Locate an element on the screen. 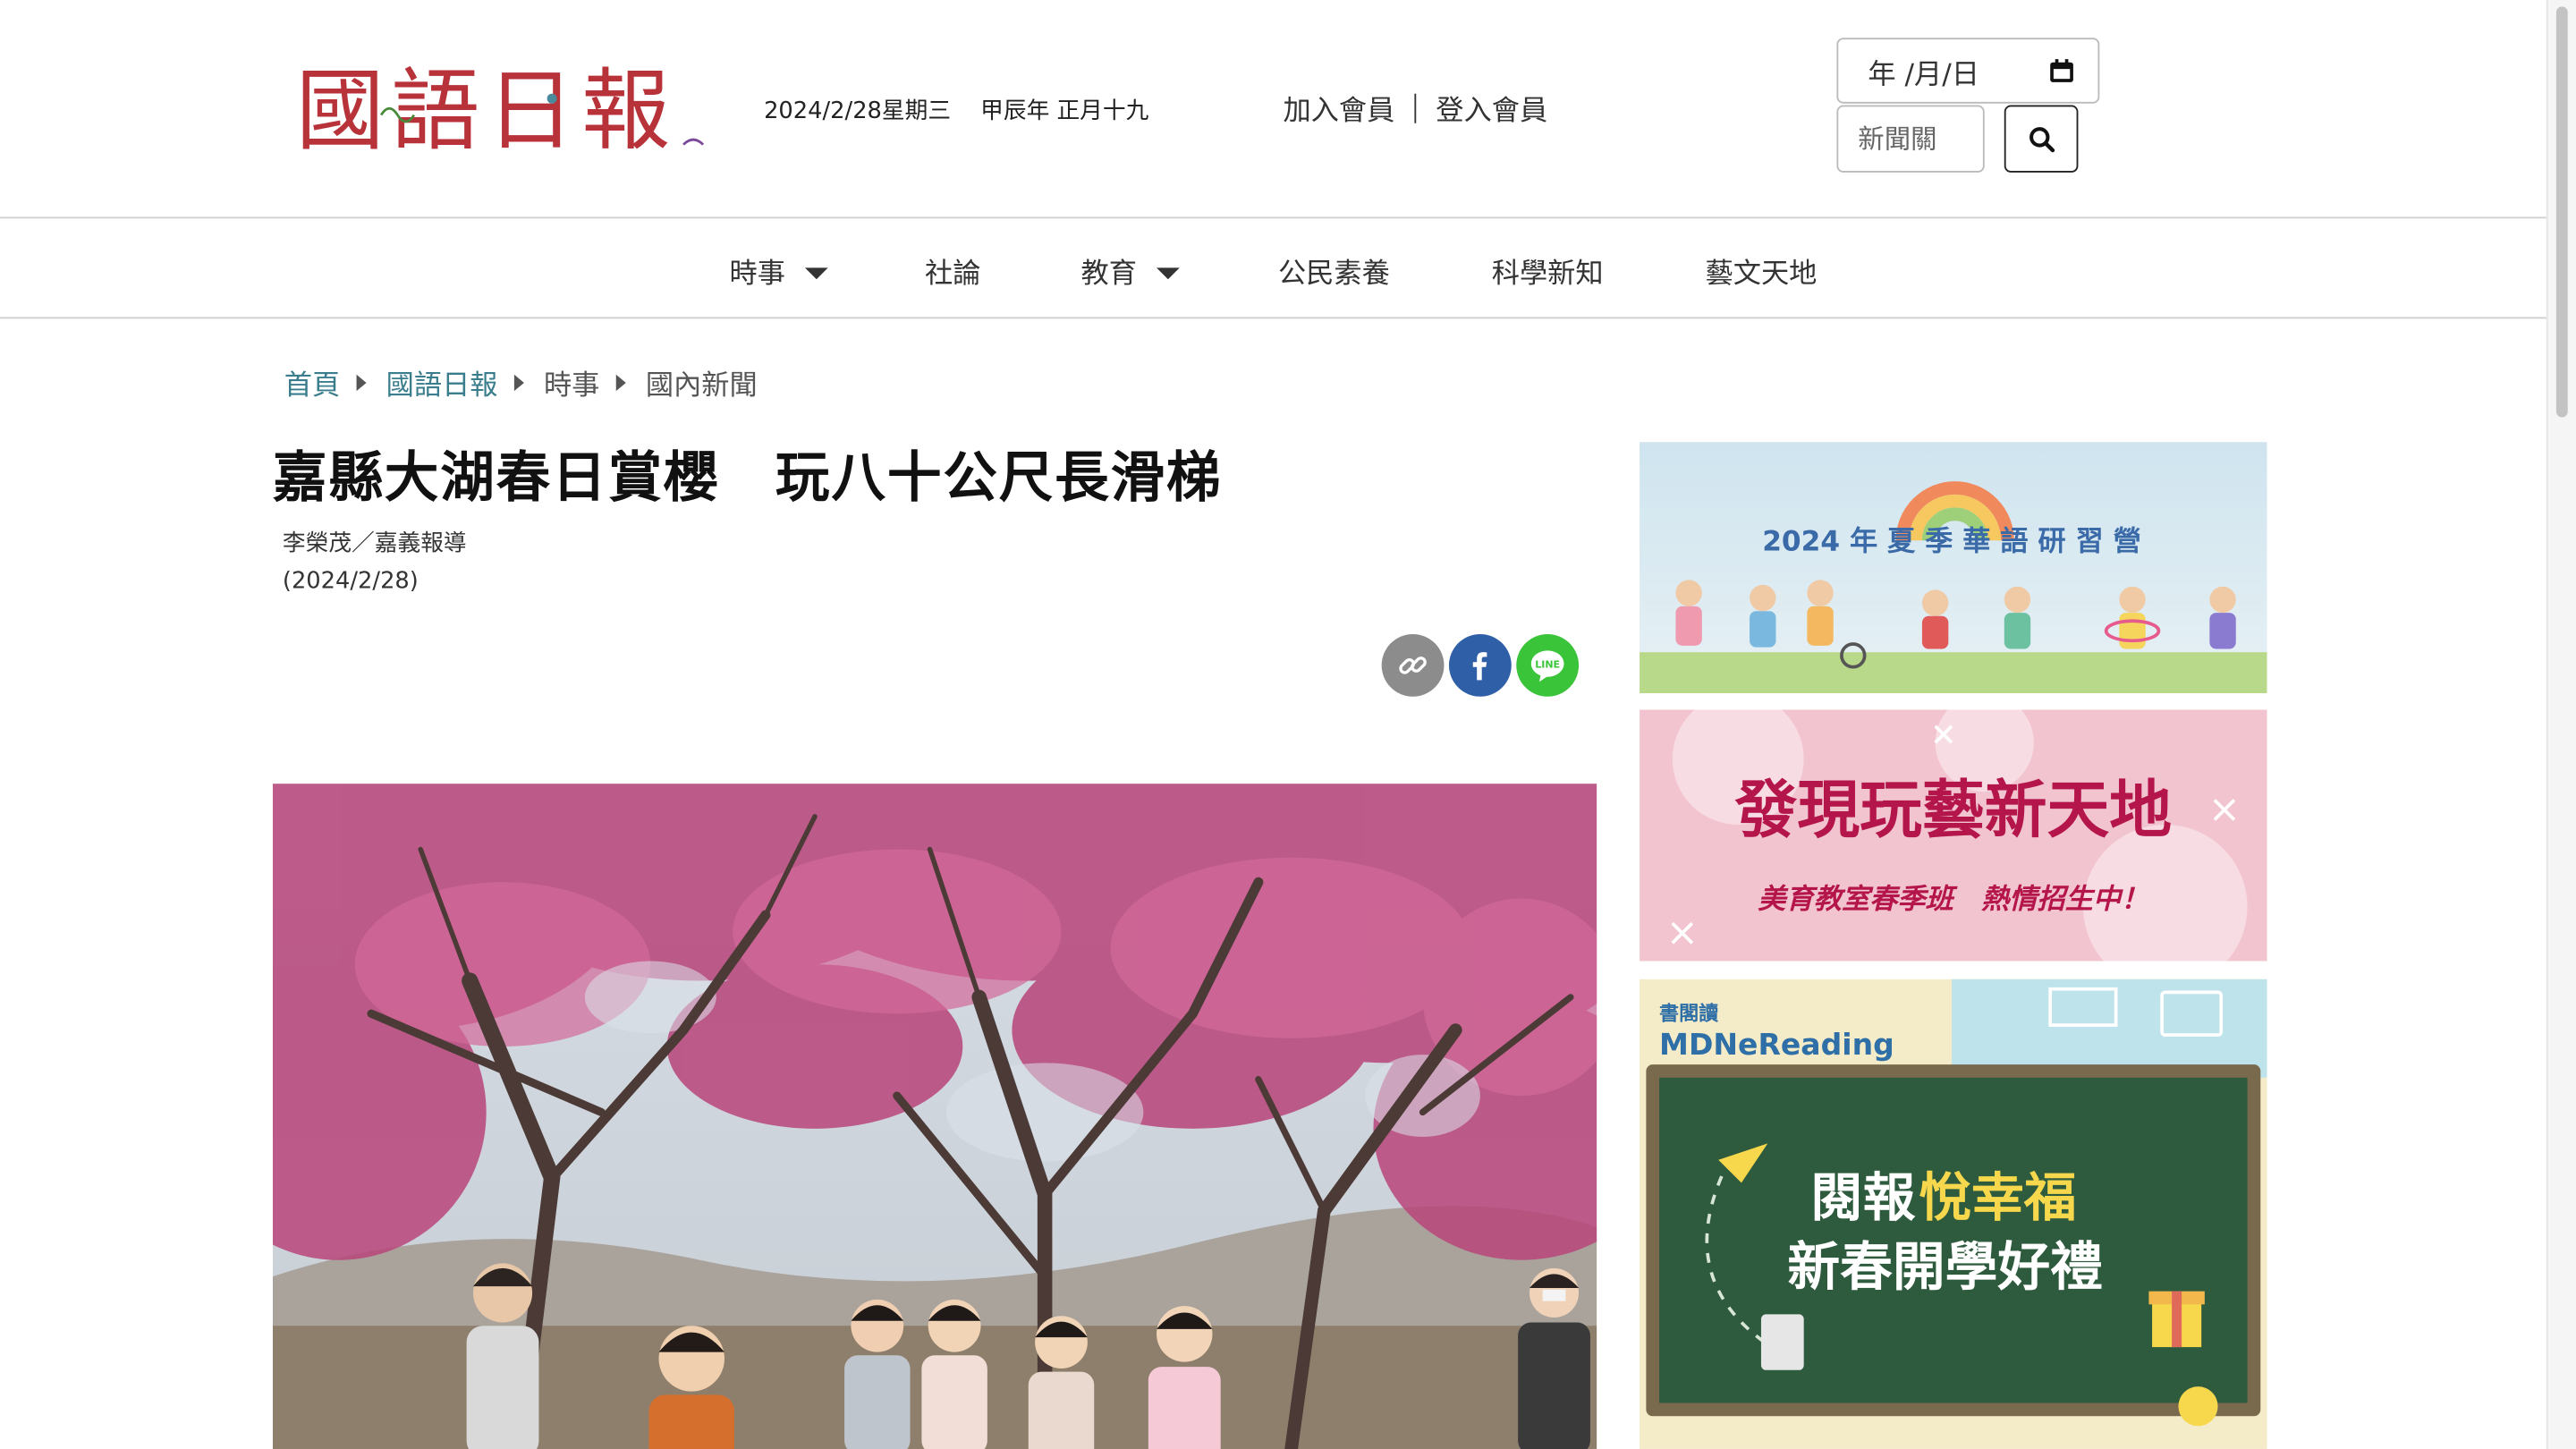 The height and width of the screenshot is (1449, 2576). search-button is located at coordinates (2041, 139).